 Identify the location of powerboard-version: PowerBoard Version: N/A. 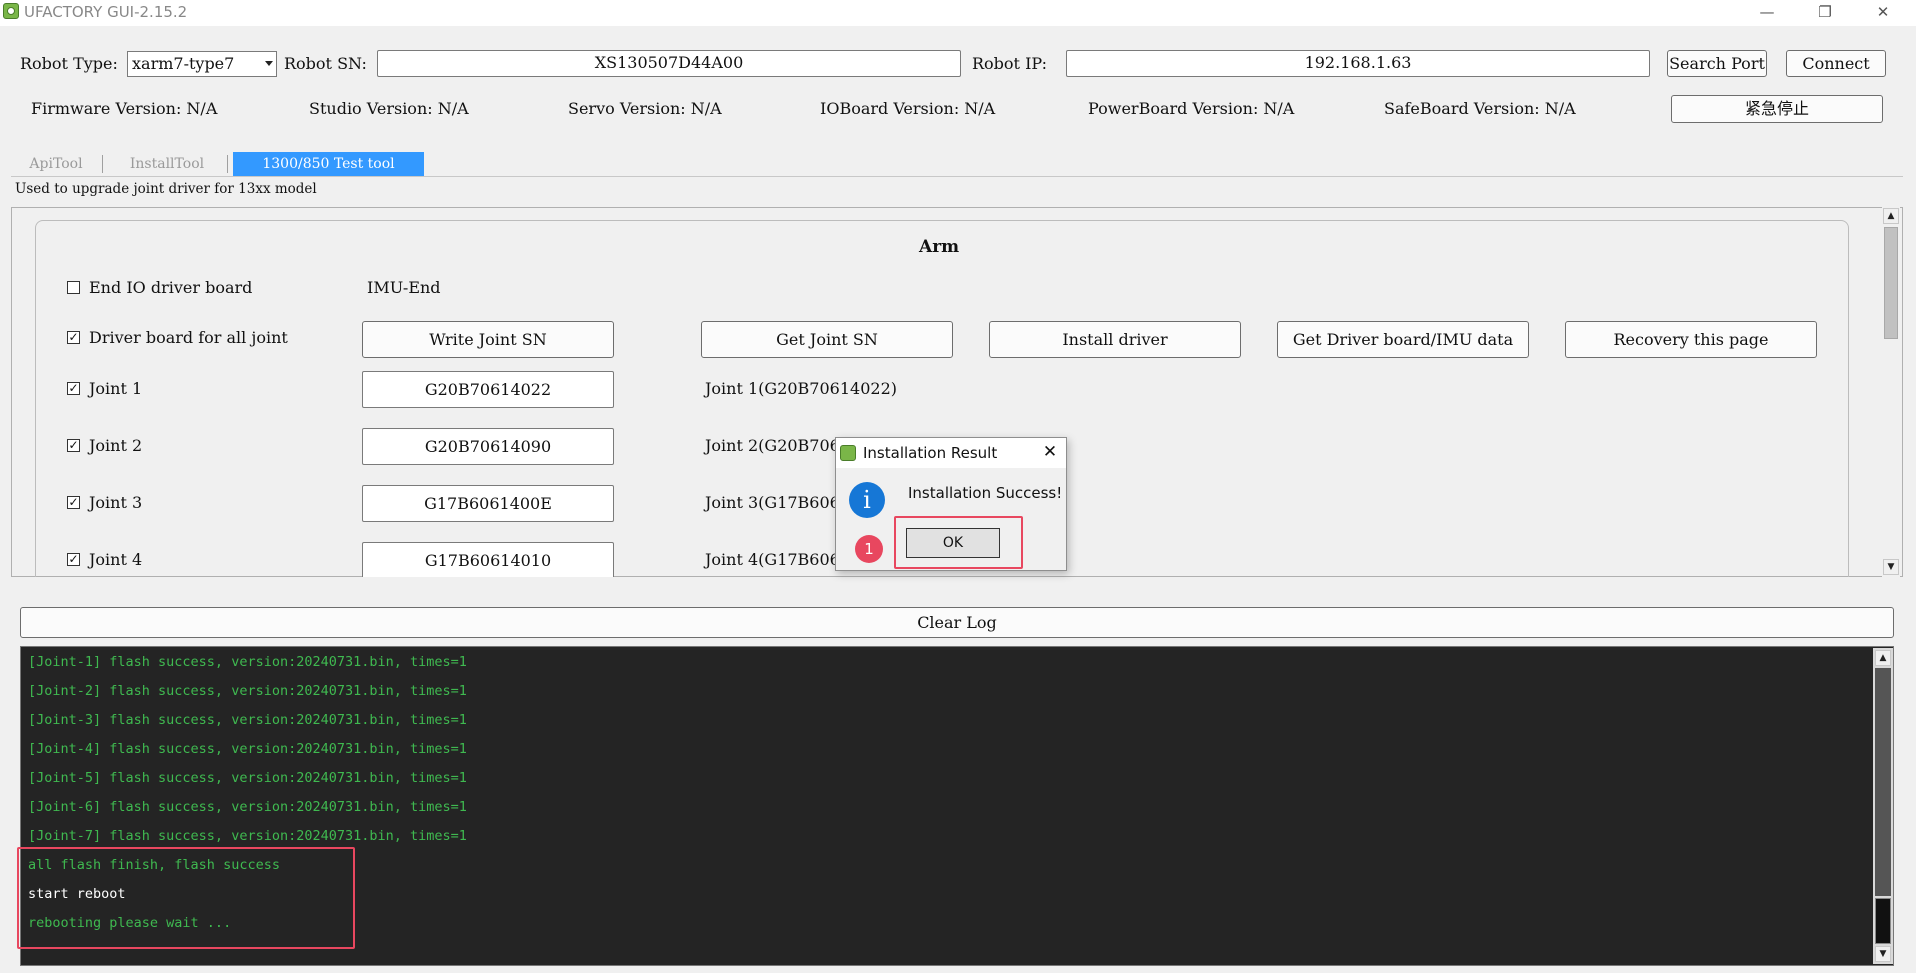
(1191, 108).